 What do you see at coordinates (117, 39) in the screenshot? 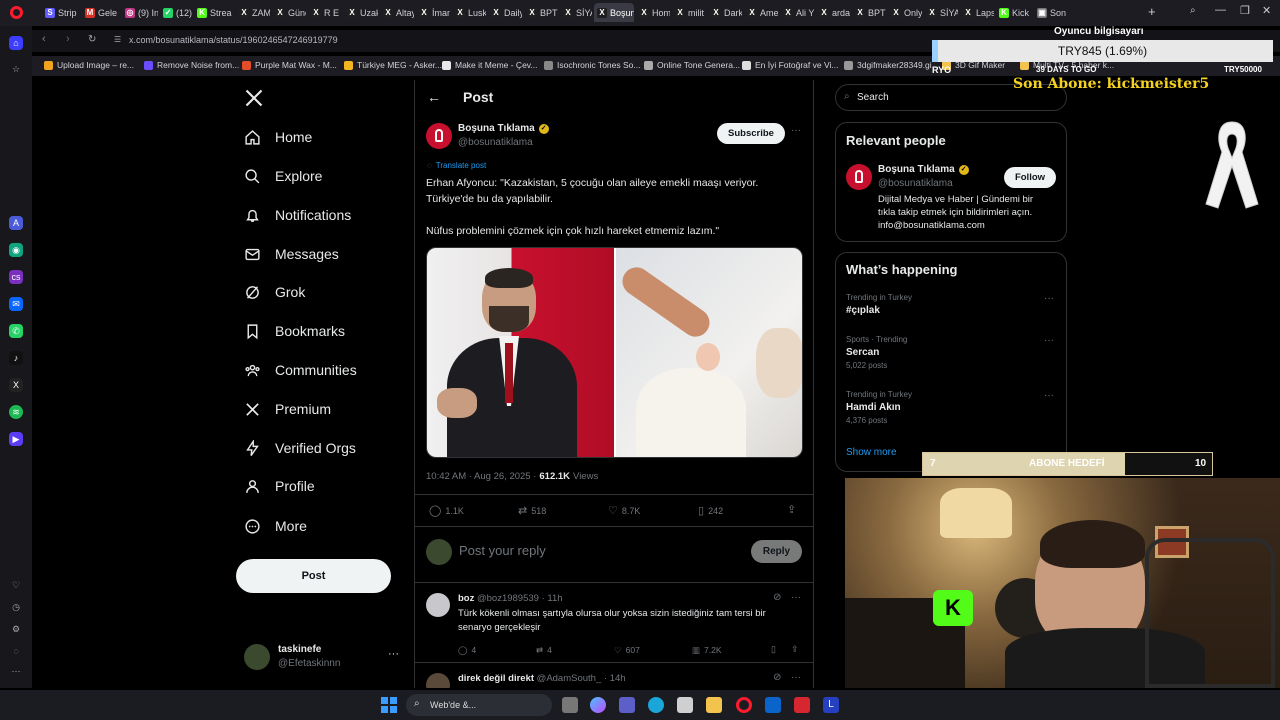
I see `site-info-icon: ☰` at bounding box center [117, 39].